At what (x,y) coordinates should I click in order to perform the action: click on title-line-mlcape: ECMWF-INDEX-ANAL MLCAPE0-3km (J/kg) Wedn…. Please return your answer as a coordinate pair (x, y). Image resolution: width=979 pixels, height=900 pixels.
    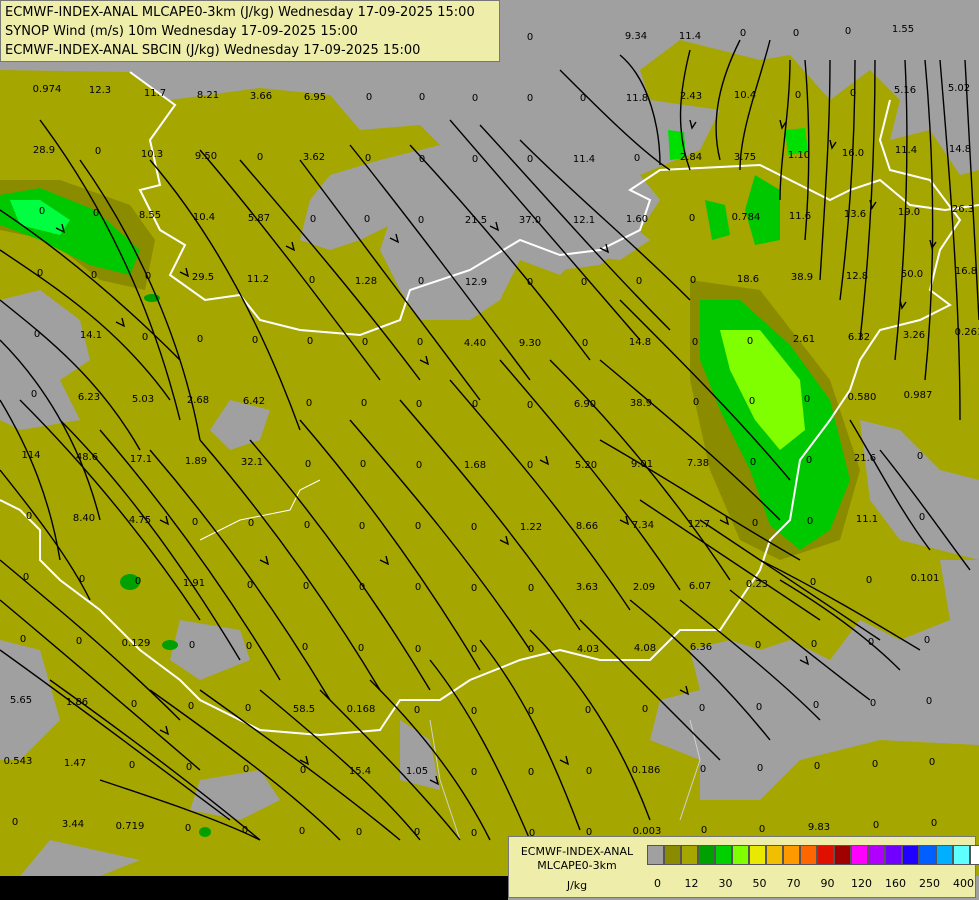
    Looking at the image, I should click on (240, 12).